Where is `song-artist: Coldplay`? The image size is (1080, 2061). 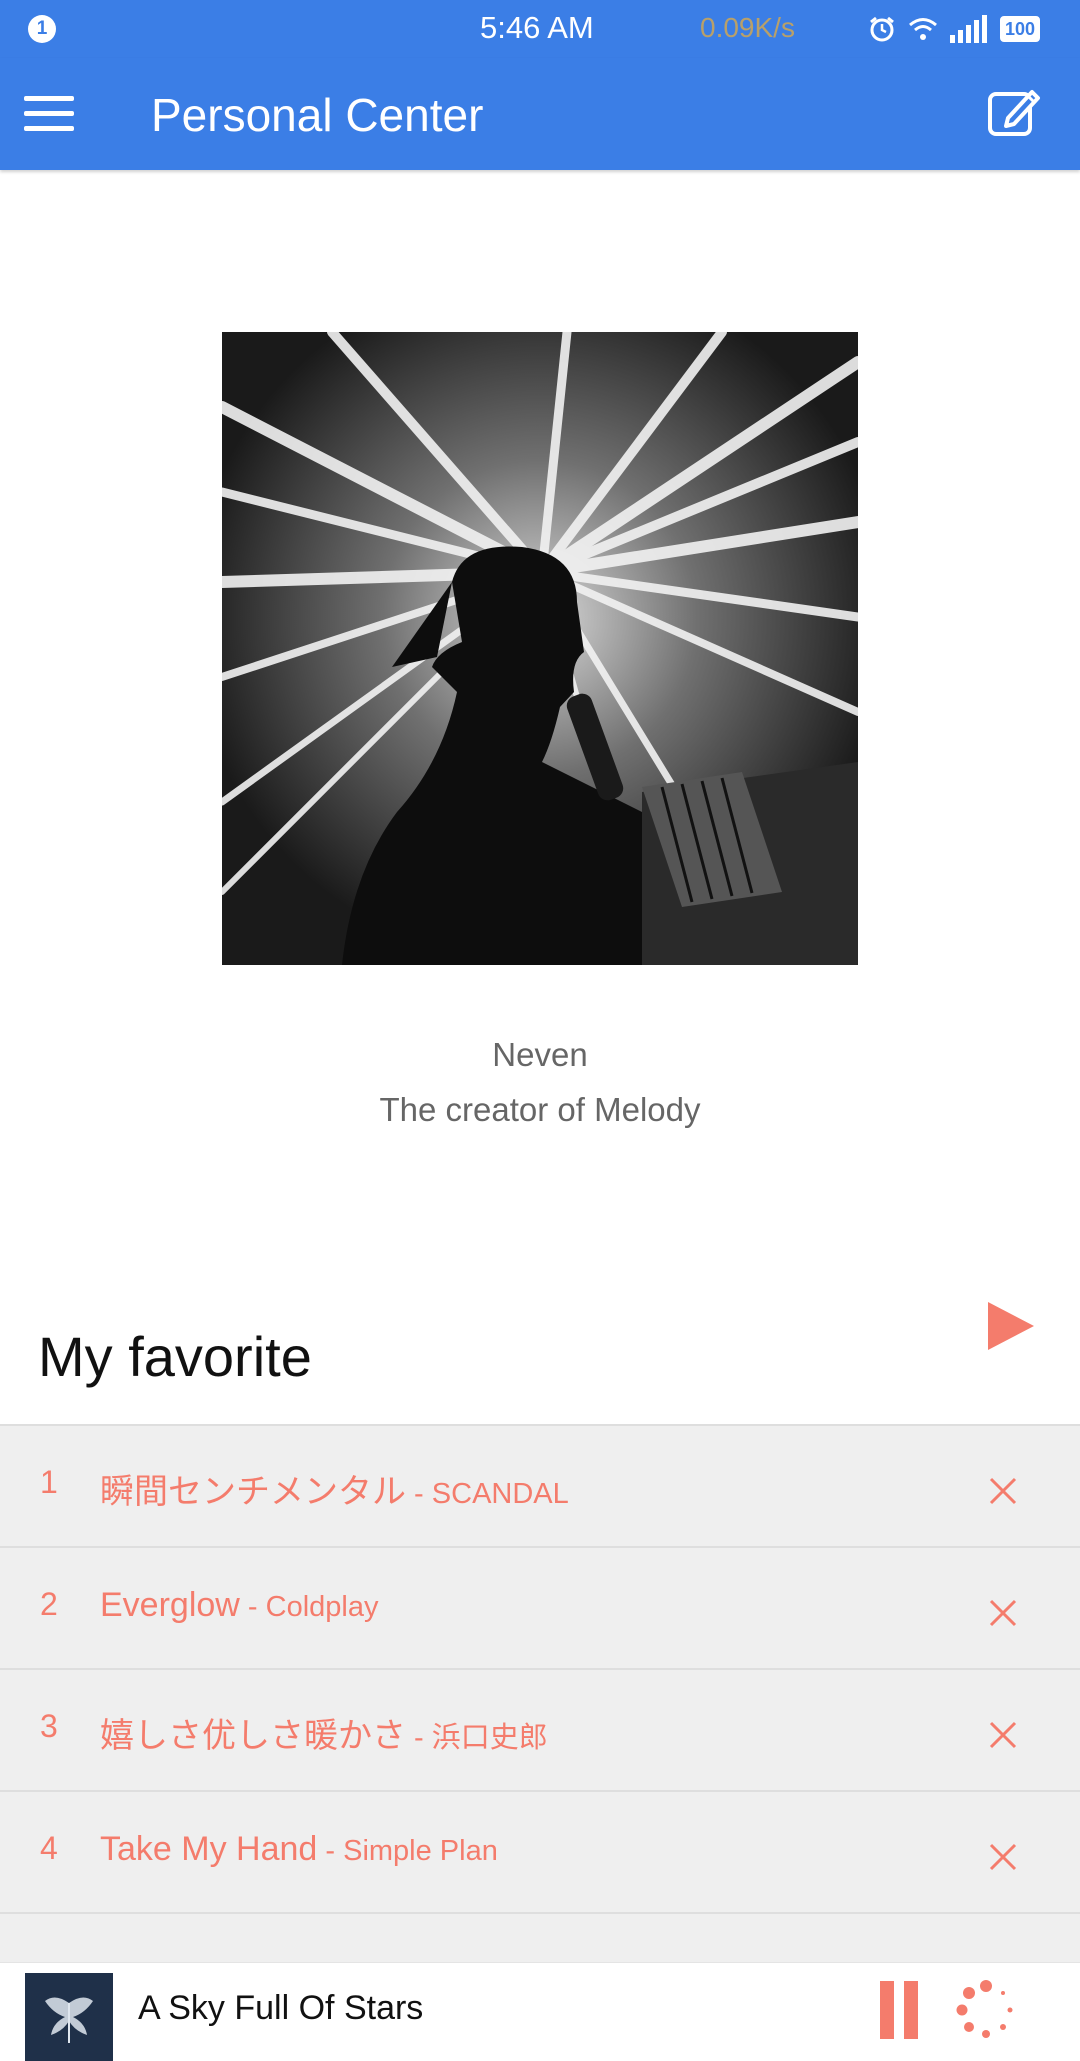 song-artist: Coldplay is located at coordinates (322, 1607).